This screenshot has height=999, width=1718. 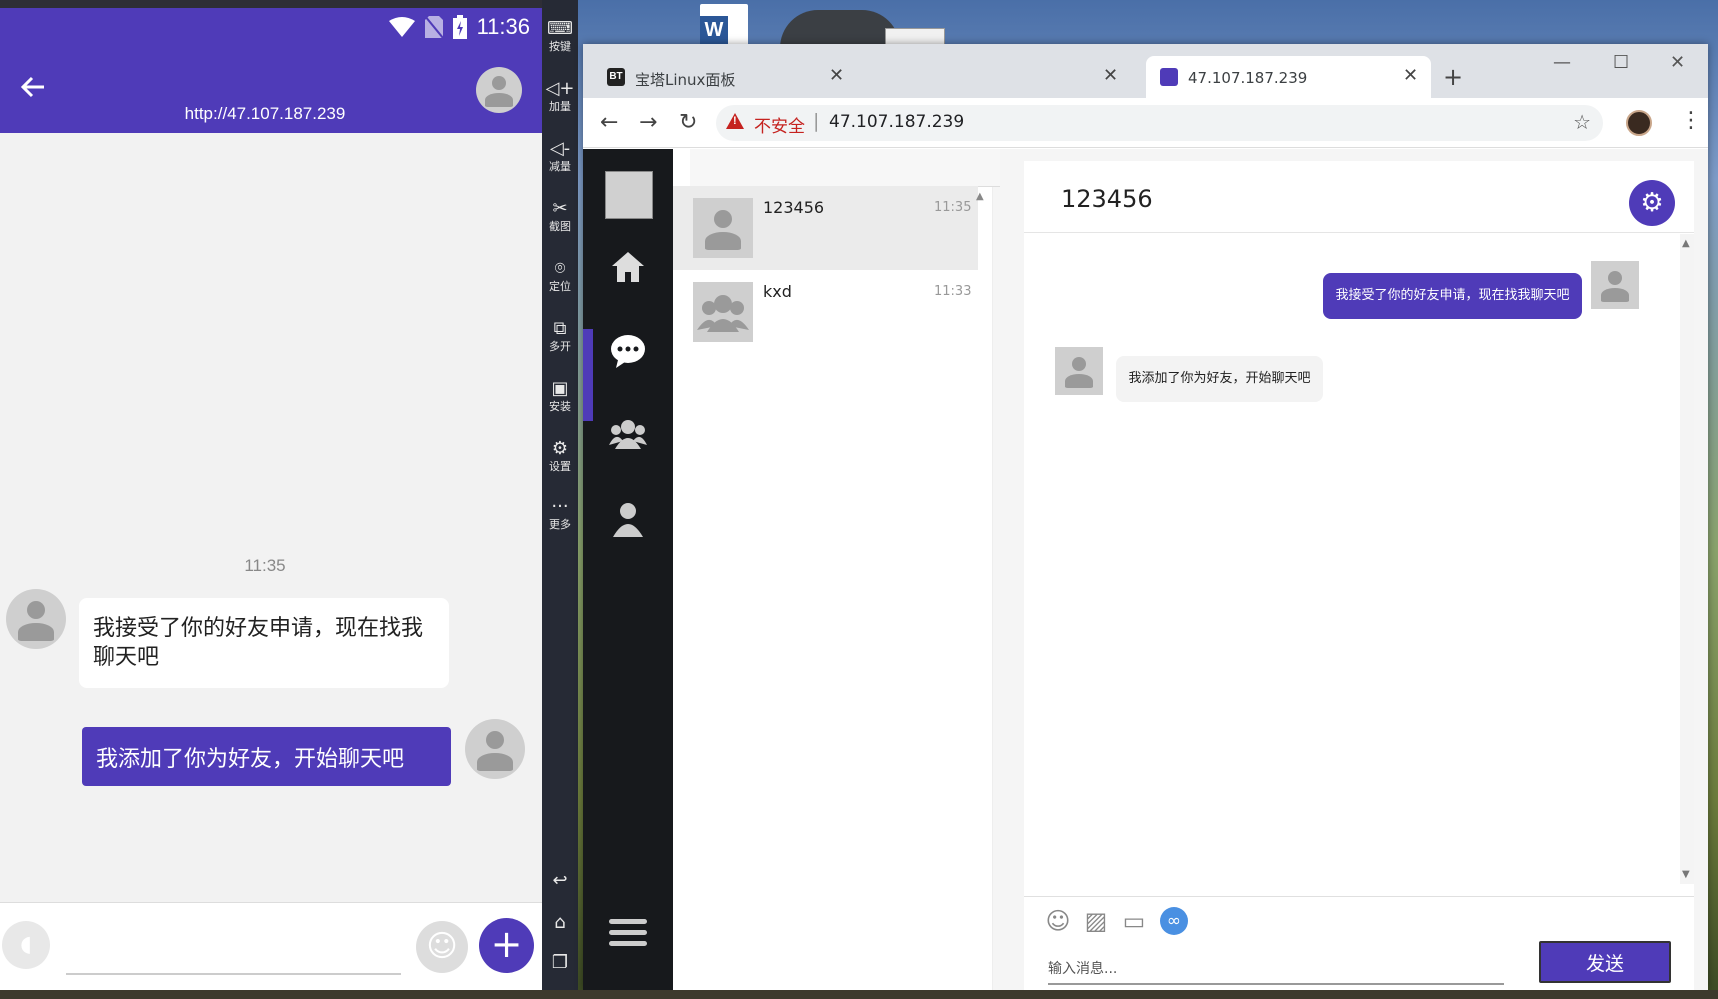 I want to click on emoji-icon: ☺, so click(x=1058, y=921).